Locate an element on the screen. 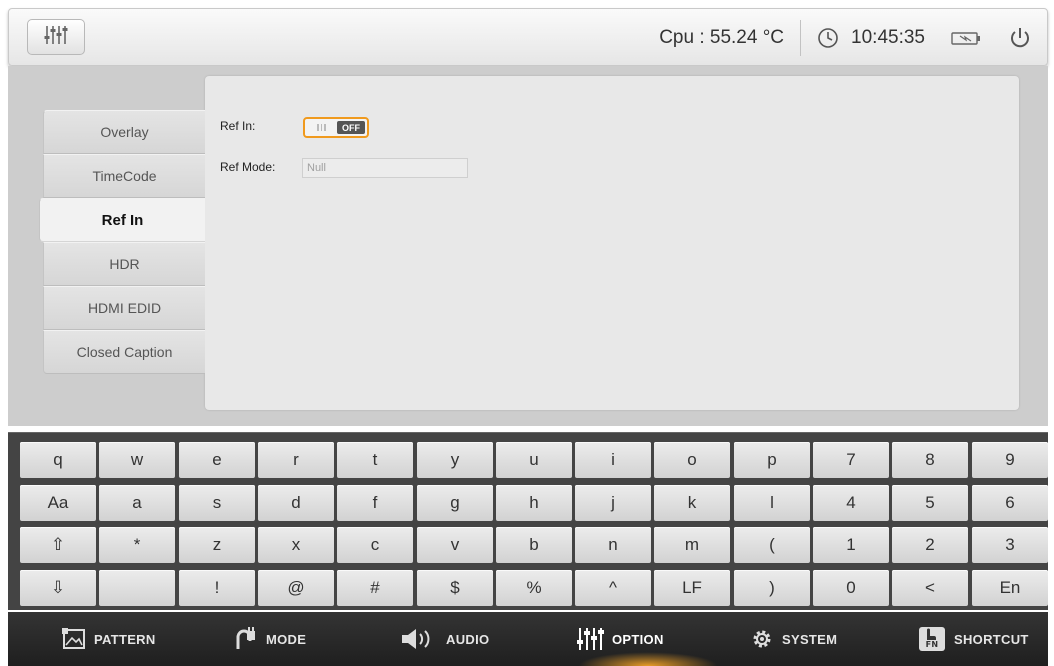 This screenshot has height=666, width=1054. nav-mode: MODE is located at coordinates (270, 639).